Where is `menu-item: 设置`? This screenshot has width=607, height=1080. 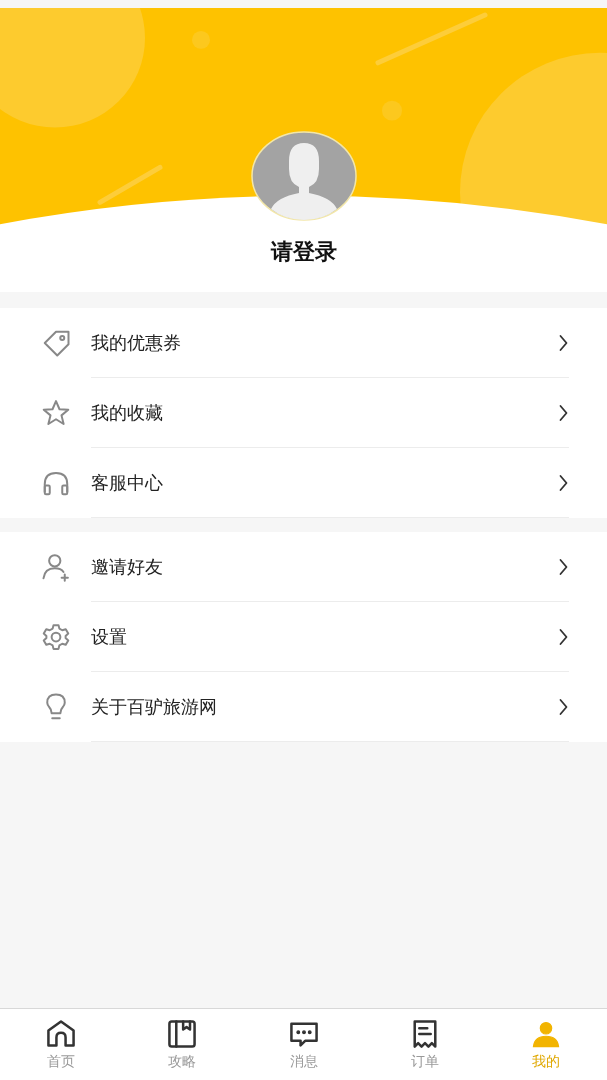
menu-item: 设置 is located at coordinates (303, 637).